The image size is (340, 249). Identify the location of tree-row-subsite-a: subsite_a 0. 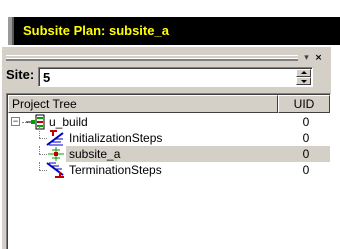
(169, 154).